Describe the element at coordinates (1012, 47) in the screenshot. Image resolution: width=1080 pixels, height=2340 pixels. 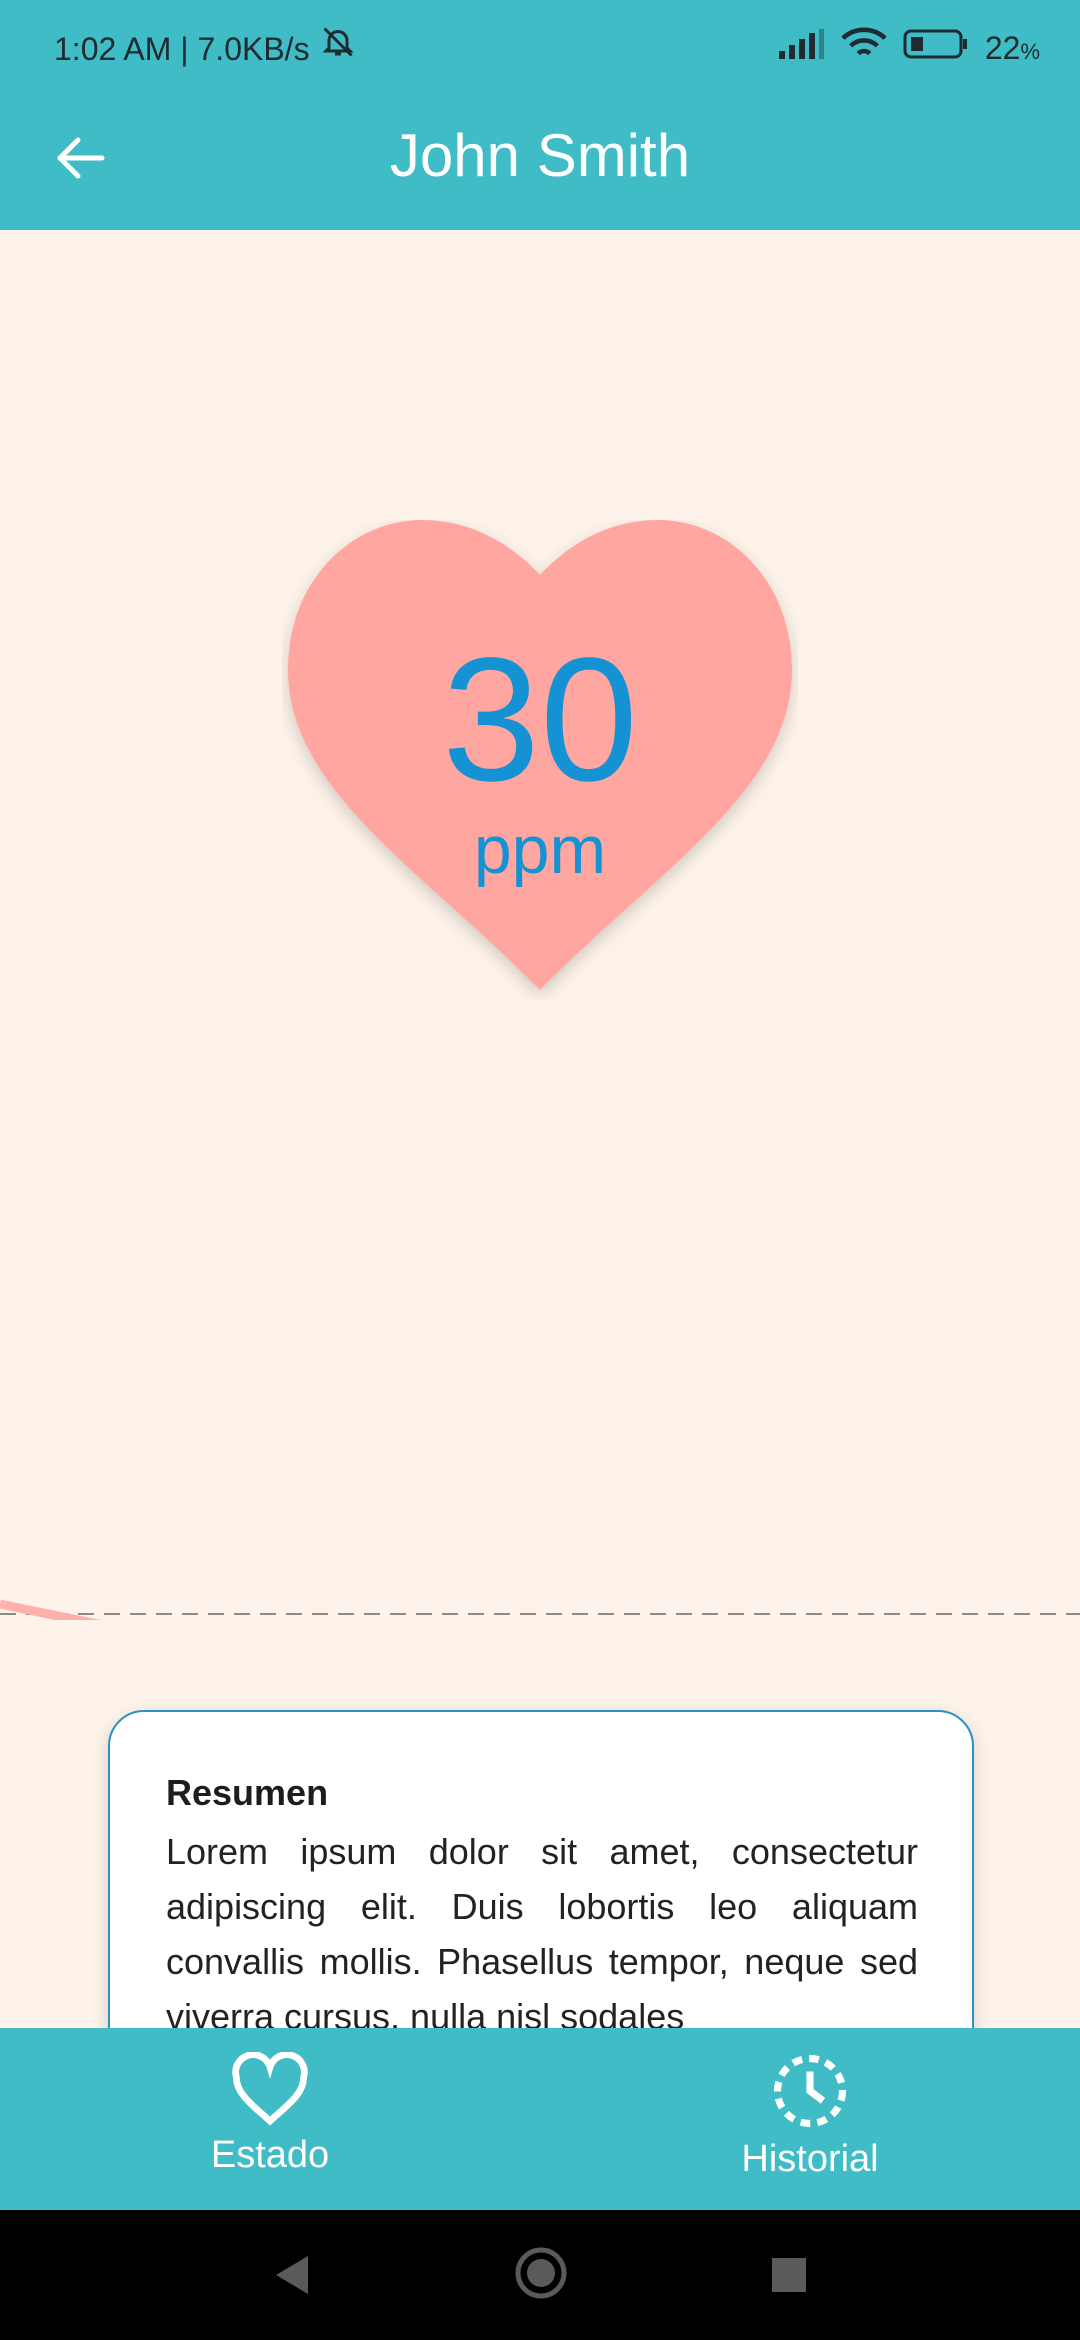
I see `battery-level: 22%` at that location.